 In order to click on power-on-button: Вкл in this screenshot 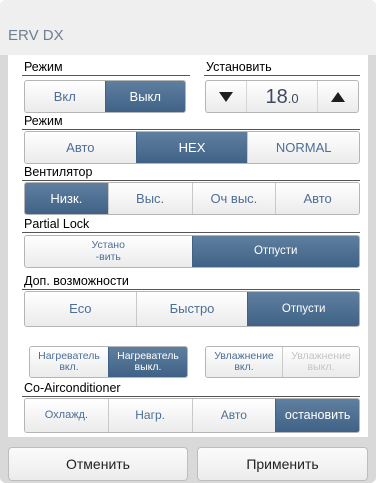, I will do `click(65, 96)`.